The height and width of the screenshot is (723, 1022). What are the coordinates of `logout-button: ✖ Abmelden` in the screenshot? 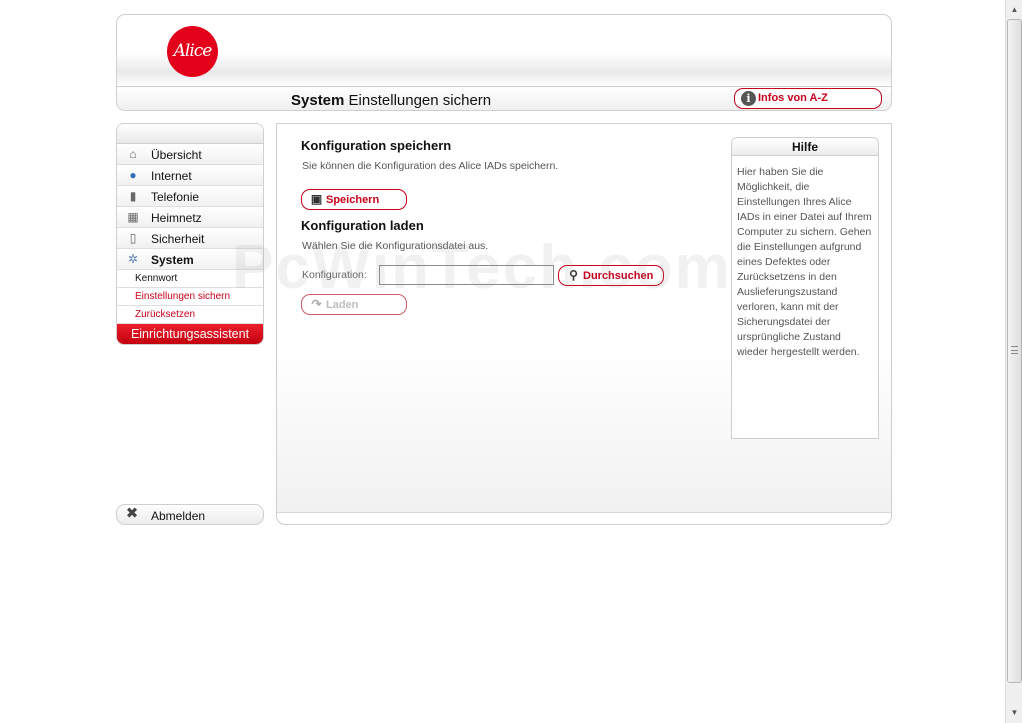 It's located at (190, 514).